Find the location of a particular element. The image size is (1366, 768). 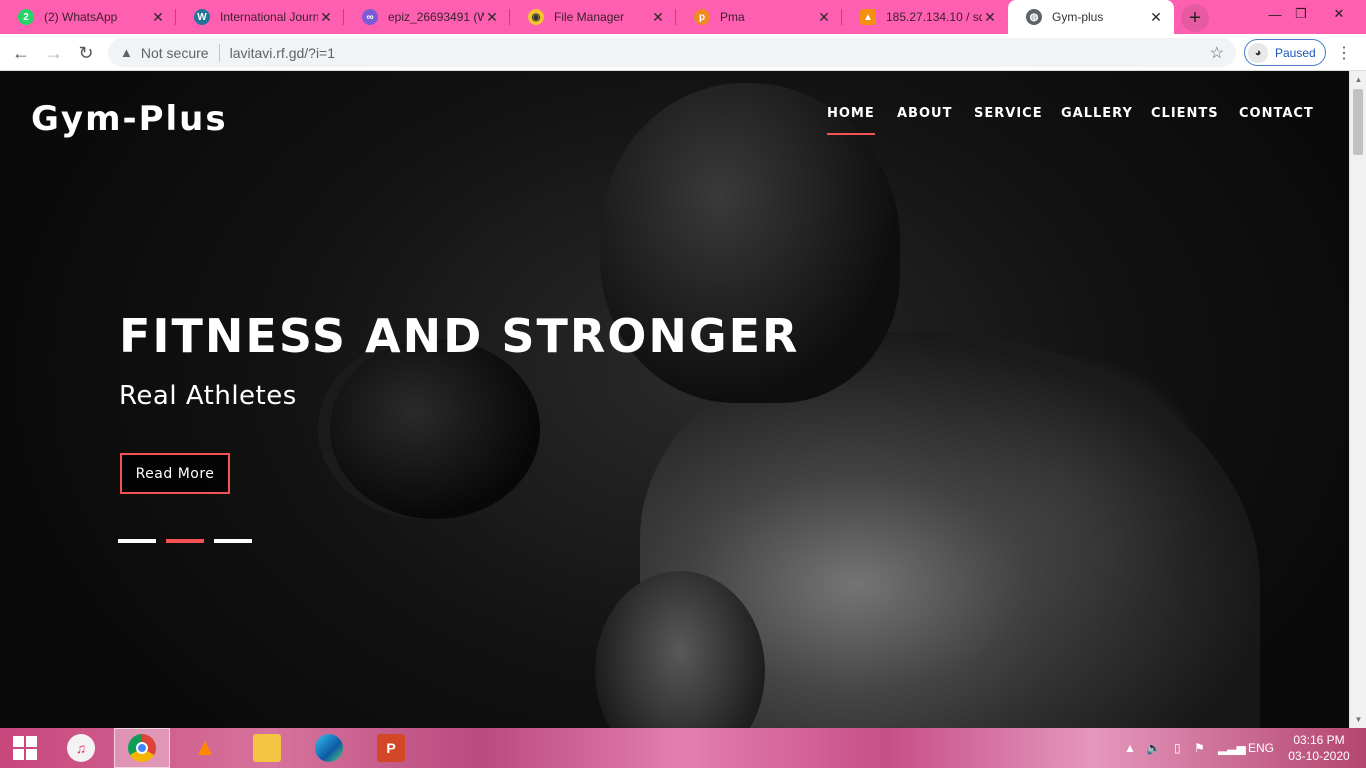

battery-icon: ▯ is located at coordinates (1177, 748).